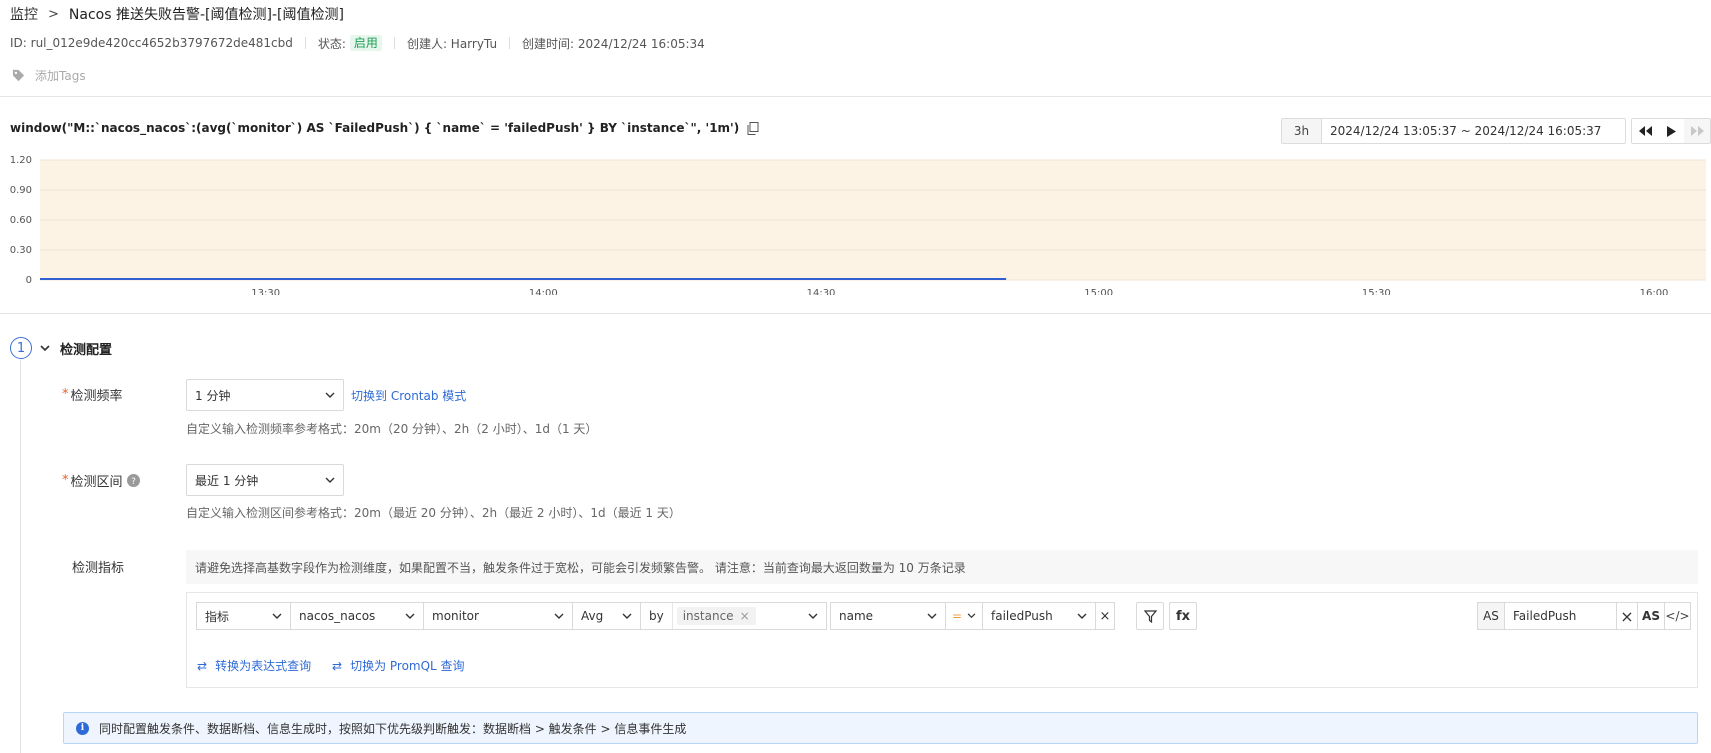 This screenshot has width=1711, height=753. I want to click on time-range-quick: 3h, so click(1302, 131).